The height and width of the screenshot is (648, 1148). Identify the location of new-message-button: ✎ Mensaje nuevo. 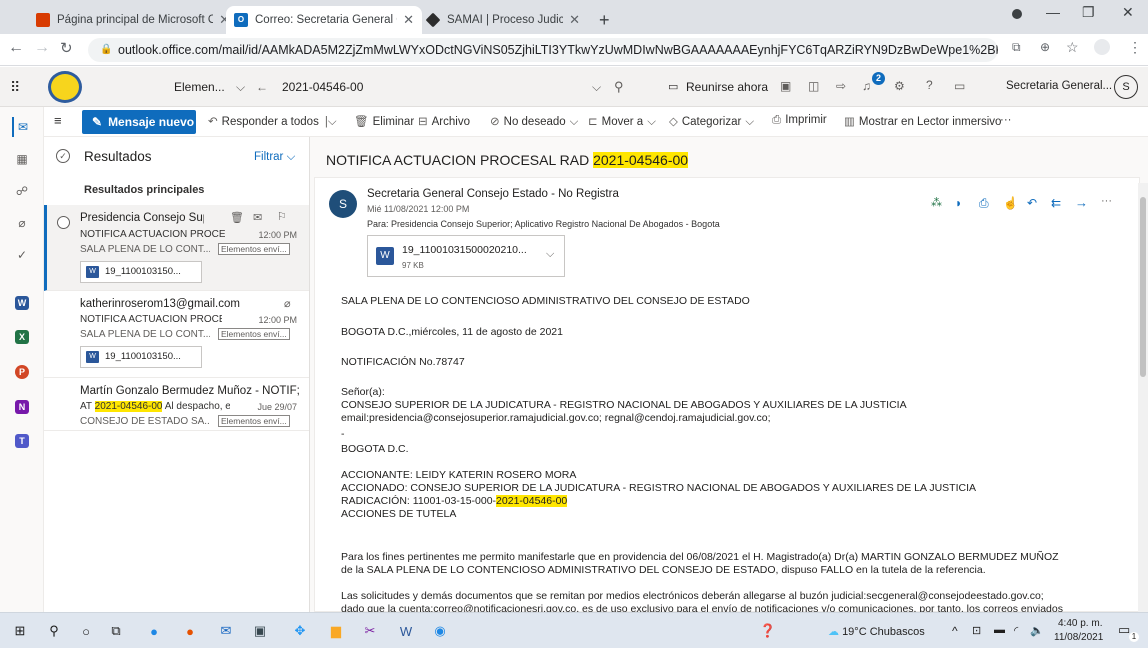
(139, 122).